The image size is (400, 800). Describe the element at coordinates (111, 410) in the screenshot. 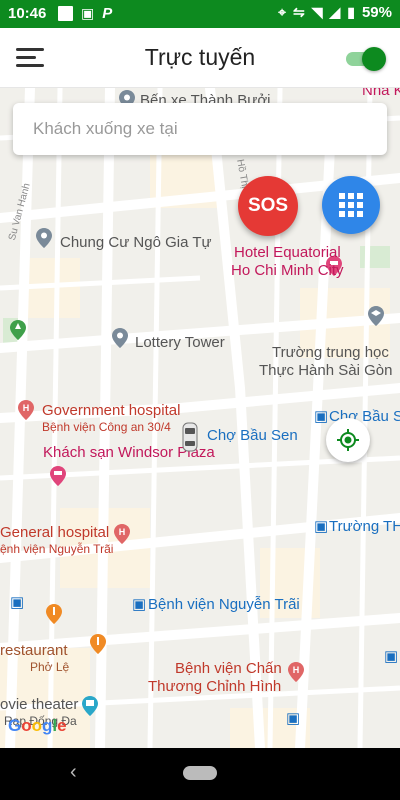

I see `map-label: Government hospital` at that location.